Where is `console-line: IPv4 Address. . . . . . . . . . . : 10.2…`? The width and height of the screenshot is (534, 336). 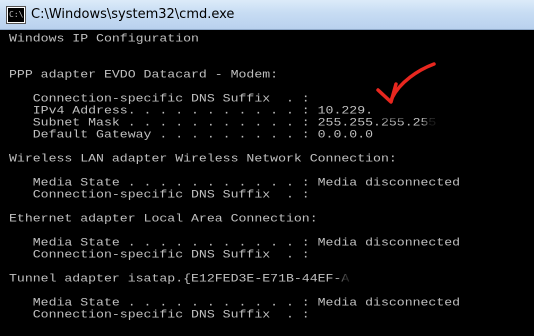
console-line: IPv4 Address. . . . . . . . . . . : 10.2… is located at coordinates (191, 110).